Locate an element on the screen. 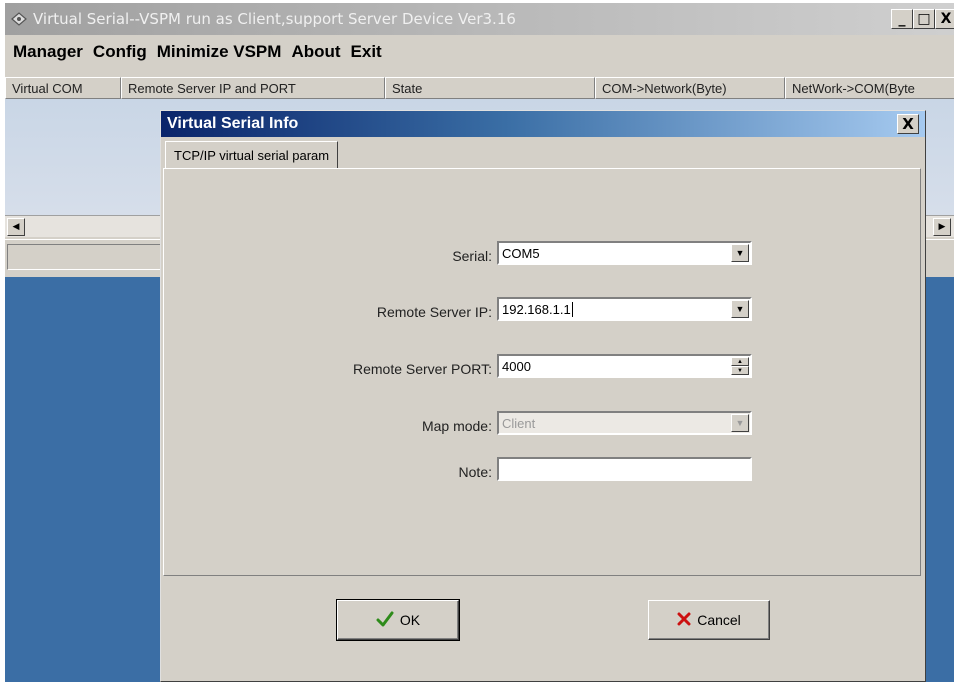 This screenshot has height=682, width=954. map-mode-combobox: Client ▼ is located at coordinates (624, 423).